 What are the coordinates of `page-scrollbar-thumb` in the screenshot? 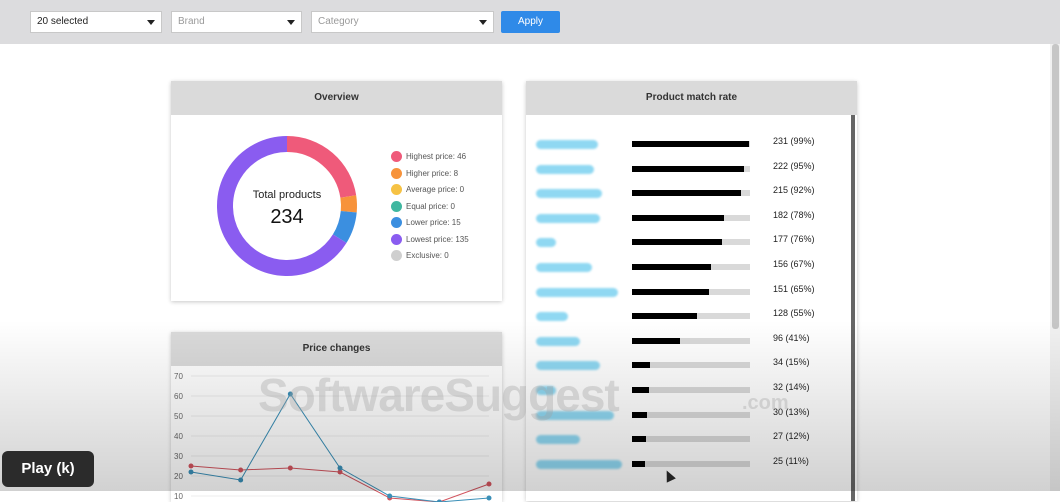 It's located at (1055, 186).